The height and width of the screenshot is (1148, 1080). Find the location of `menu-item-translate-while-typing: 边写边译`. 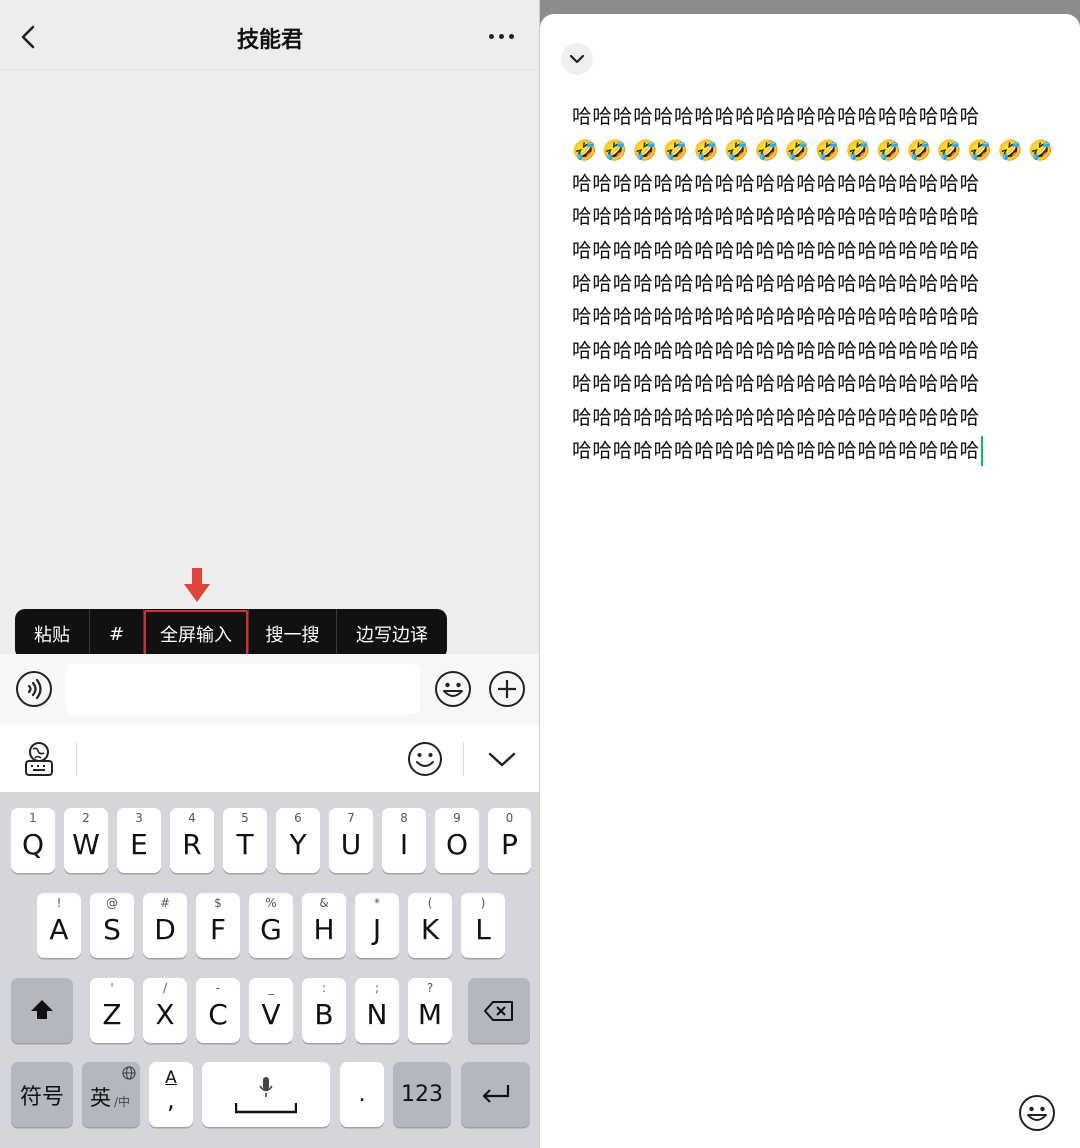

menu-item-translate-while-typing: 边写边译 is located at coordinates (392, 634).